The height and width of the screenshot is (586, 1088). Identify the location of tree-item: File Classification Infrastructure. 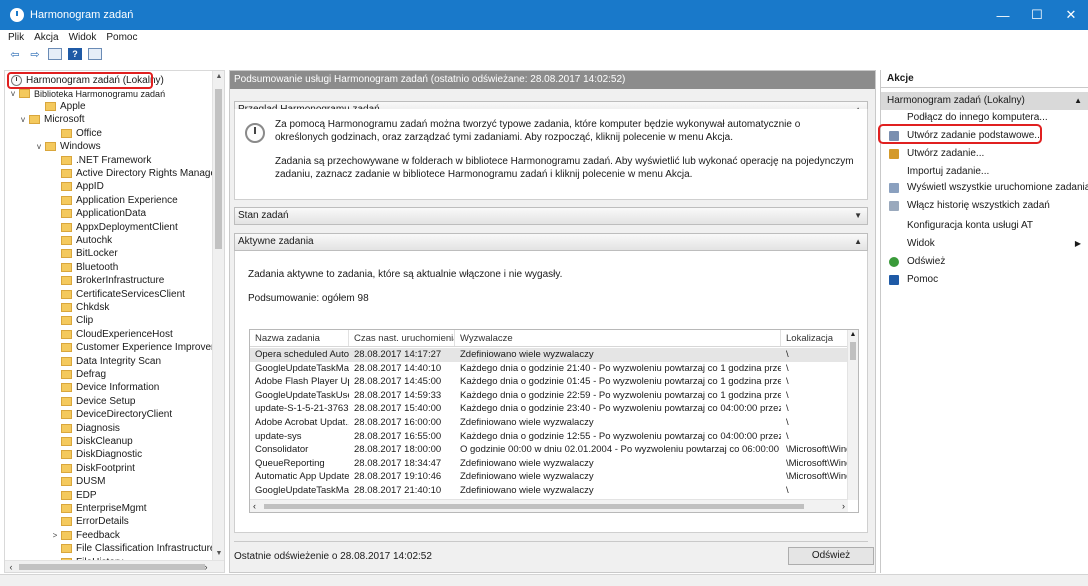
(133, 548).